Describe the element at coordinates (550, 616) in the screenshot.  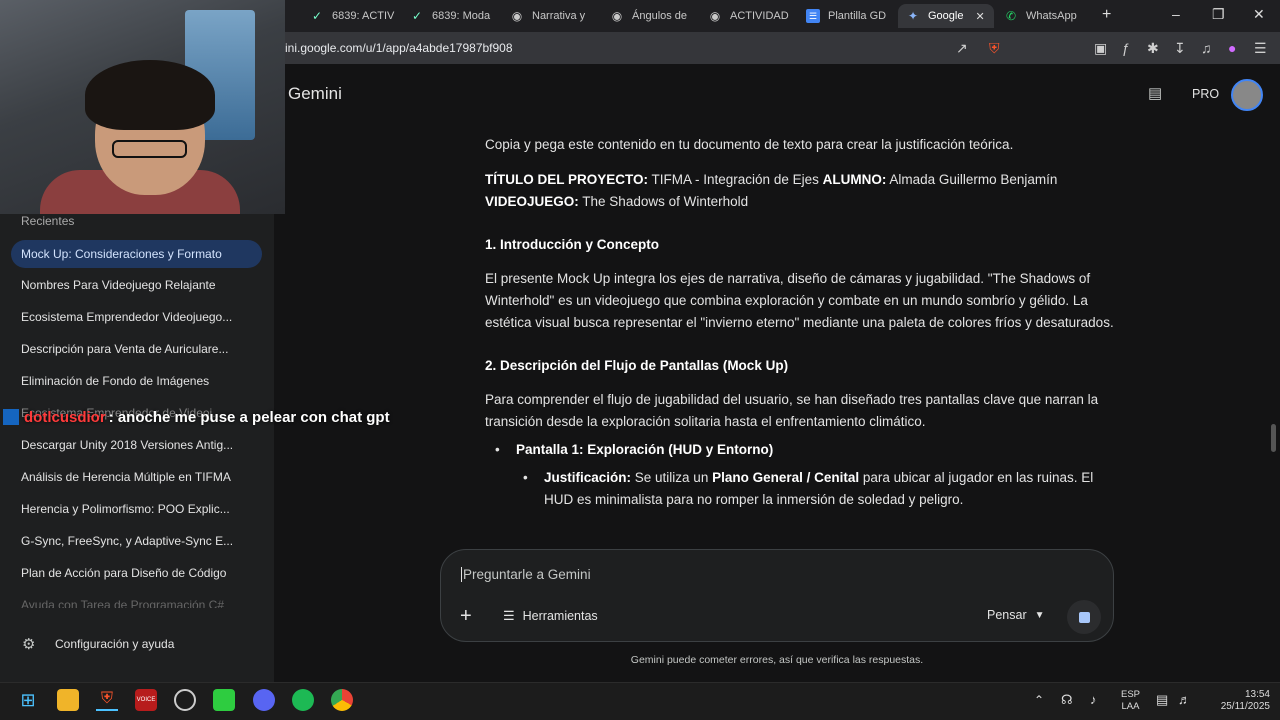
I see `tools-button: ☰ Herramientas` at that location.